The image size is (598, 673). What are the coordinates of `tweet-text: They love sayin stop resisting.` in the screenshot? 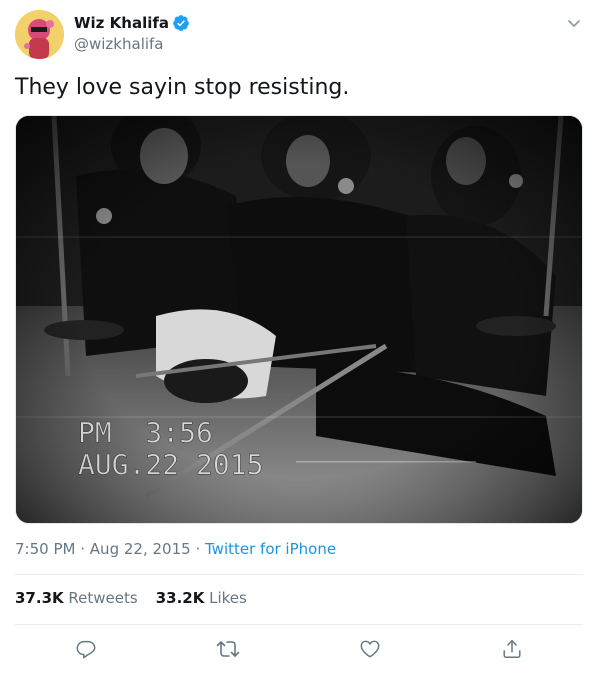 It's located at (182, 87).